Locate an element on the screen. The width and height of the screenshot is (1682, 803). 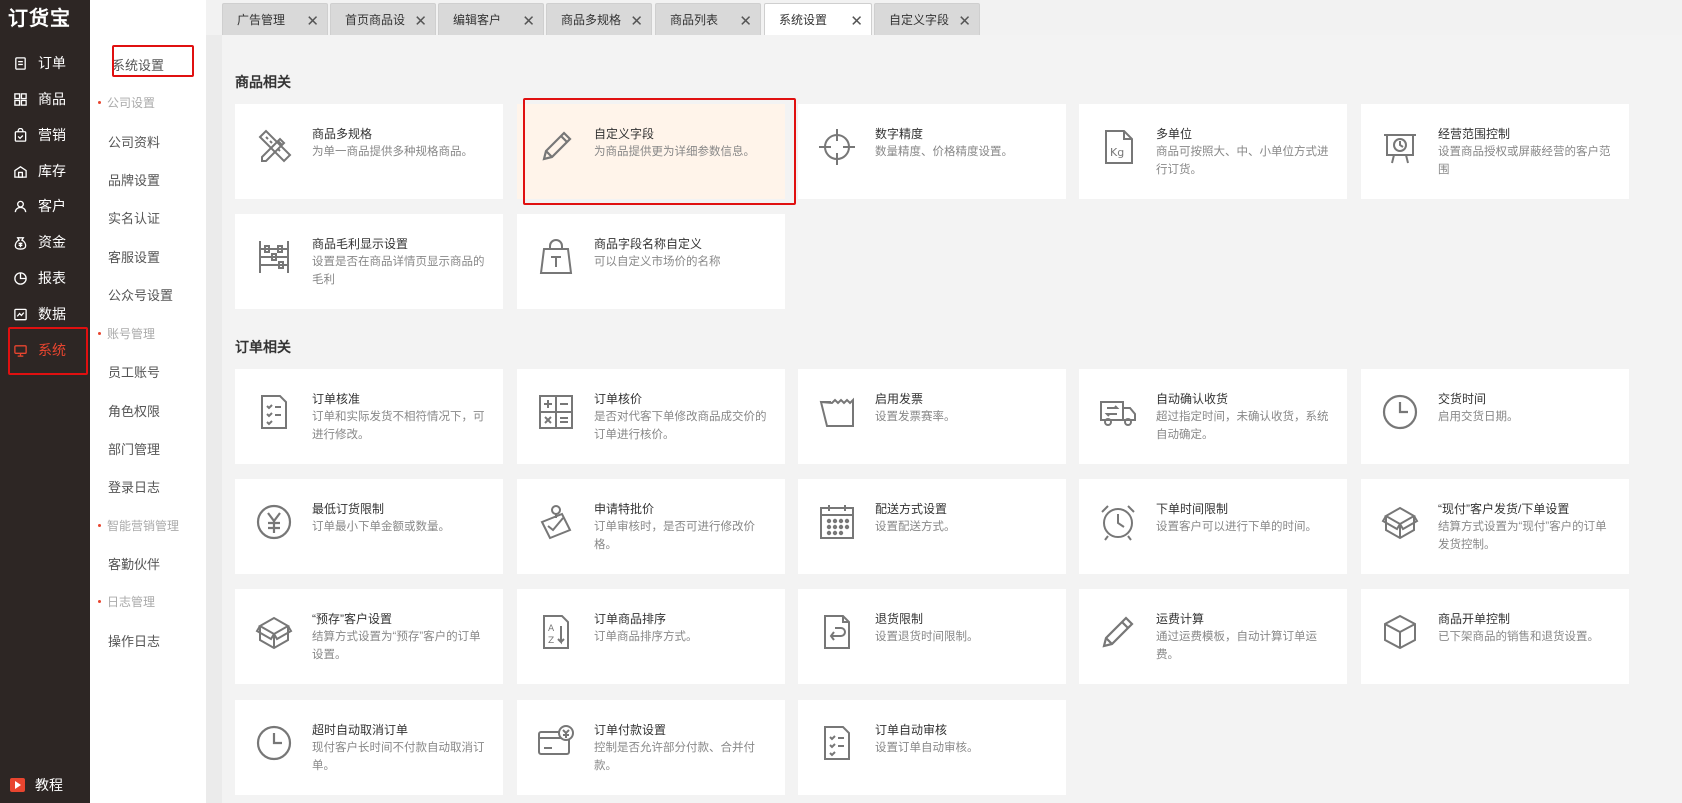
card-desc: 设置订单自动审核。 is located at coordinates (927, 748).